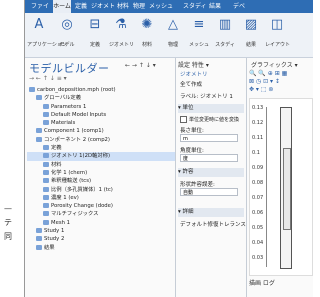  Describe the element at coordinates (41, 11) in the screenshot. I see `tab-file: ファイル` at that location.